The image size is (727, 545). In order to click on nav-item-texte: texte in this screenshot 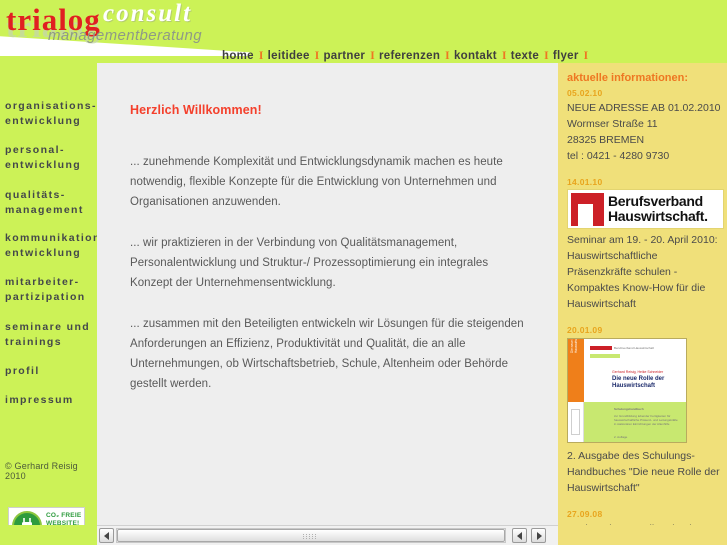, I will do `click(525, 56)`.